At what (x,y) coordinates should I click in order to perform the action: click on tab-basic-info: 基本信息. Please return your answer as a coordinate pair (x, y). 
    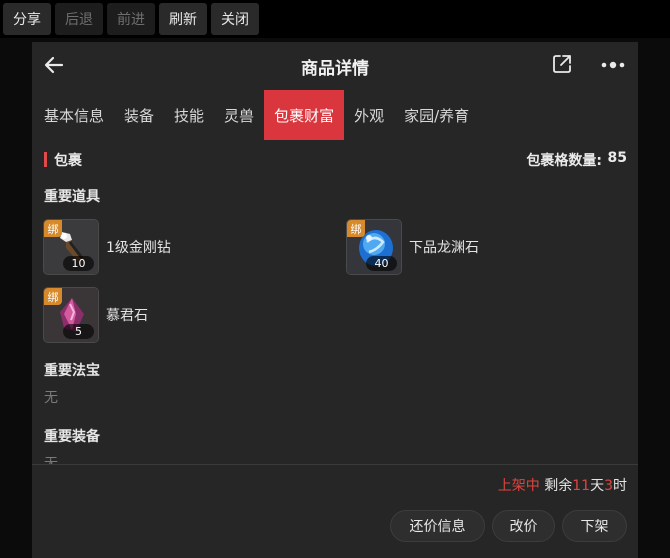
    Looking at the image, I should click on (73, 115).